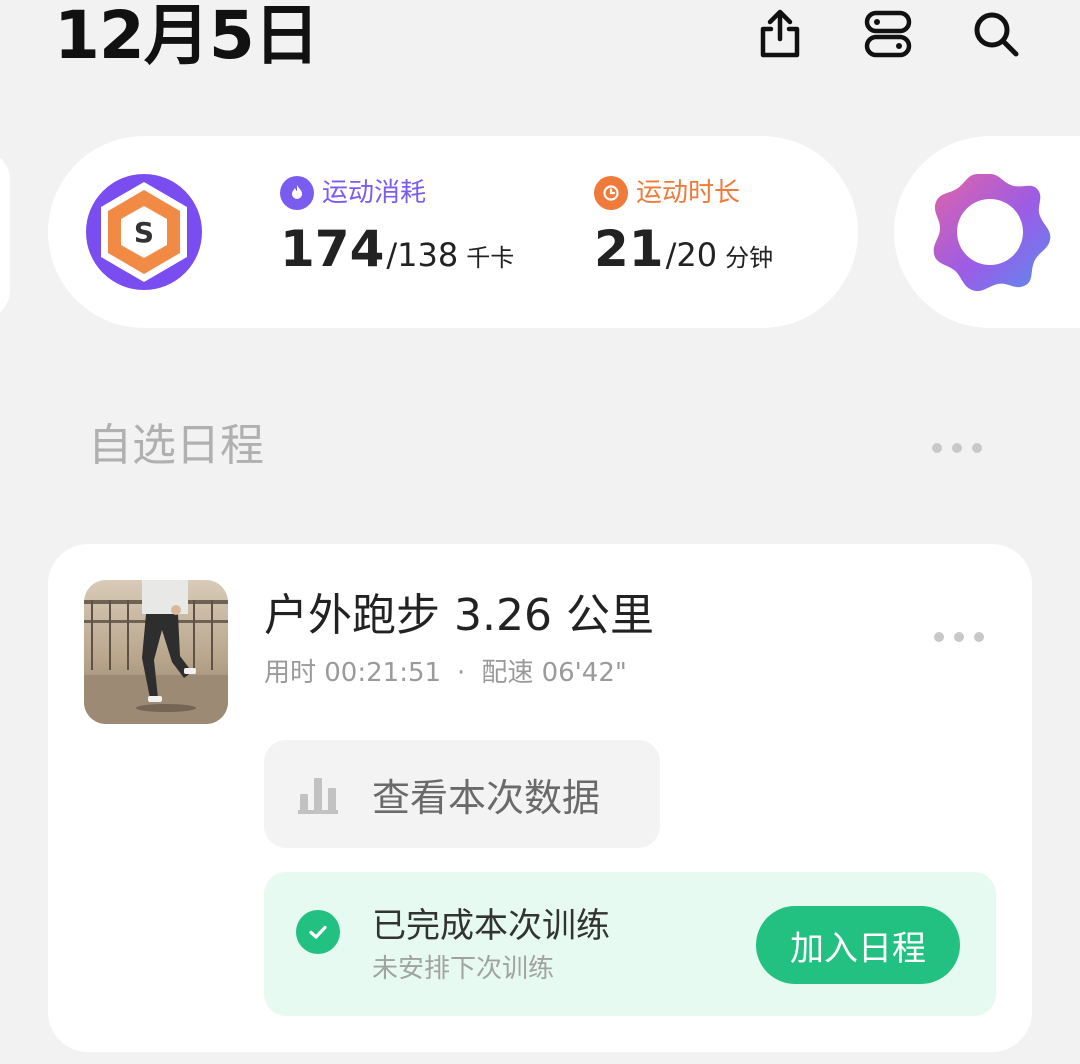 This screenshot has height=1064, width=1080. What do you see at coordinates (554, 673) in the screenshot?
I see `workout-pace: 配速 06'42"` at bounding box center [554, 673].